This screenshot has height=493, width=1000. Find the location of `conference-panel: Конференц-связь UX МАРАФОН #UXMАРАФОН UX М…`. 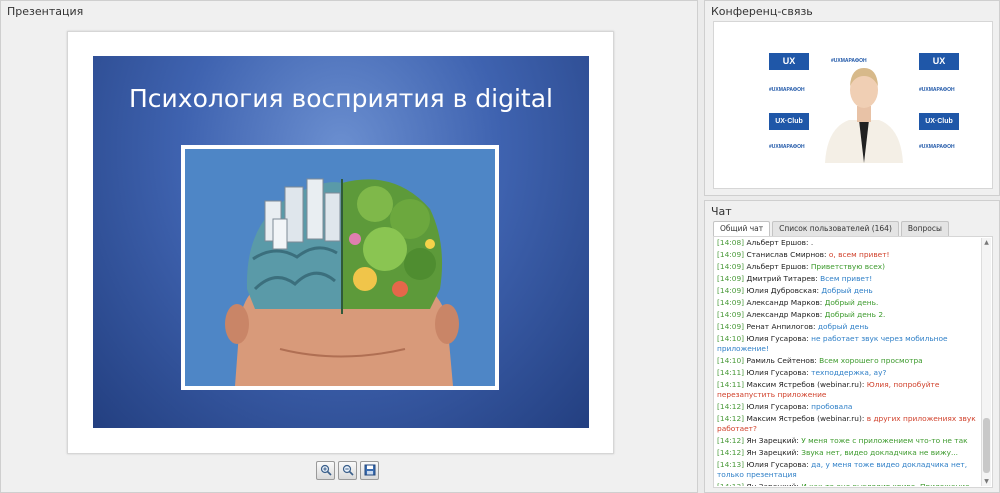

conference-panel: Конференц-связь UX МАРАФОН #UXMАРАФОН UX М… is located at coordinates (852, 98).